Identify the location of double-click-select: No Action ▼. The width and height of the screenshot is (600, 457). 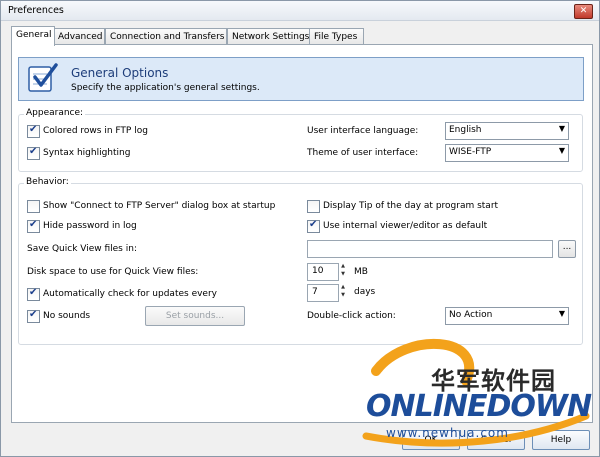
(507, 316).